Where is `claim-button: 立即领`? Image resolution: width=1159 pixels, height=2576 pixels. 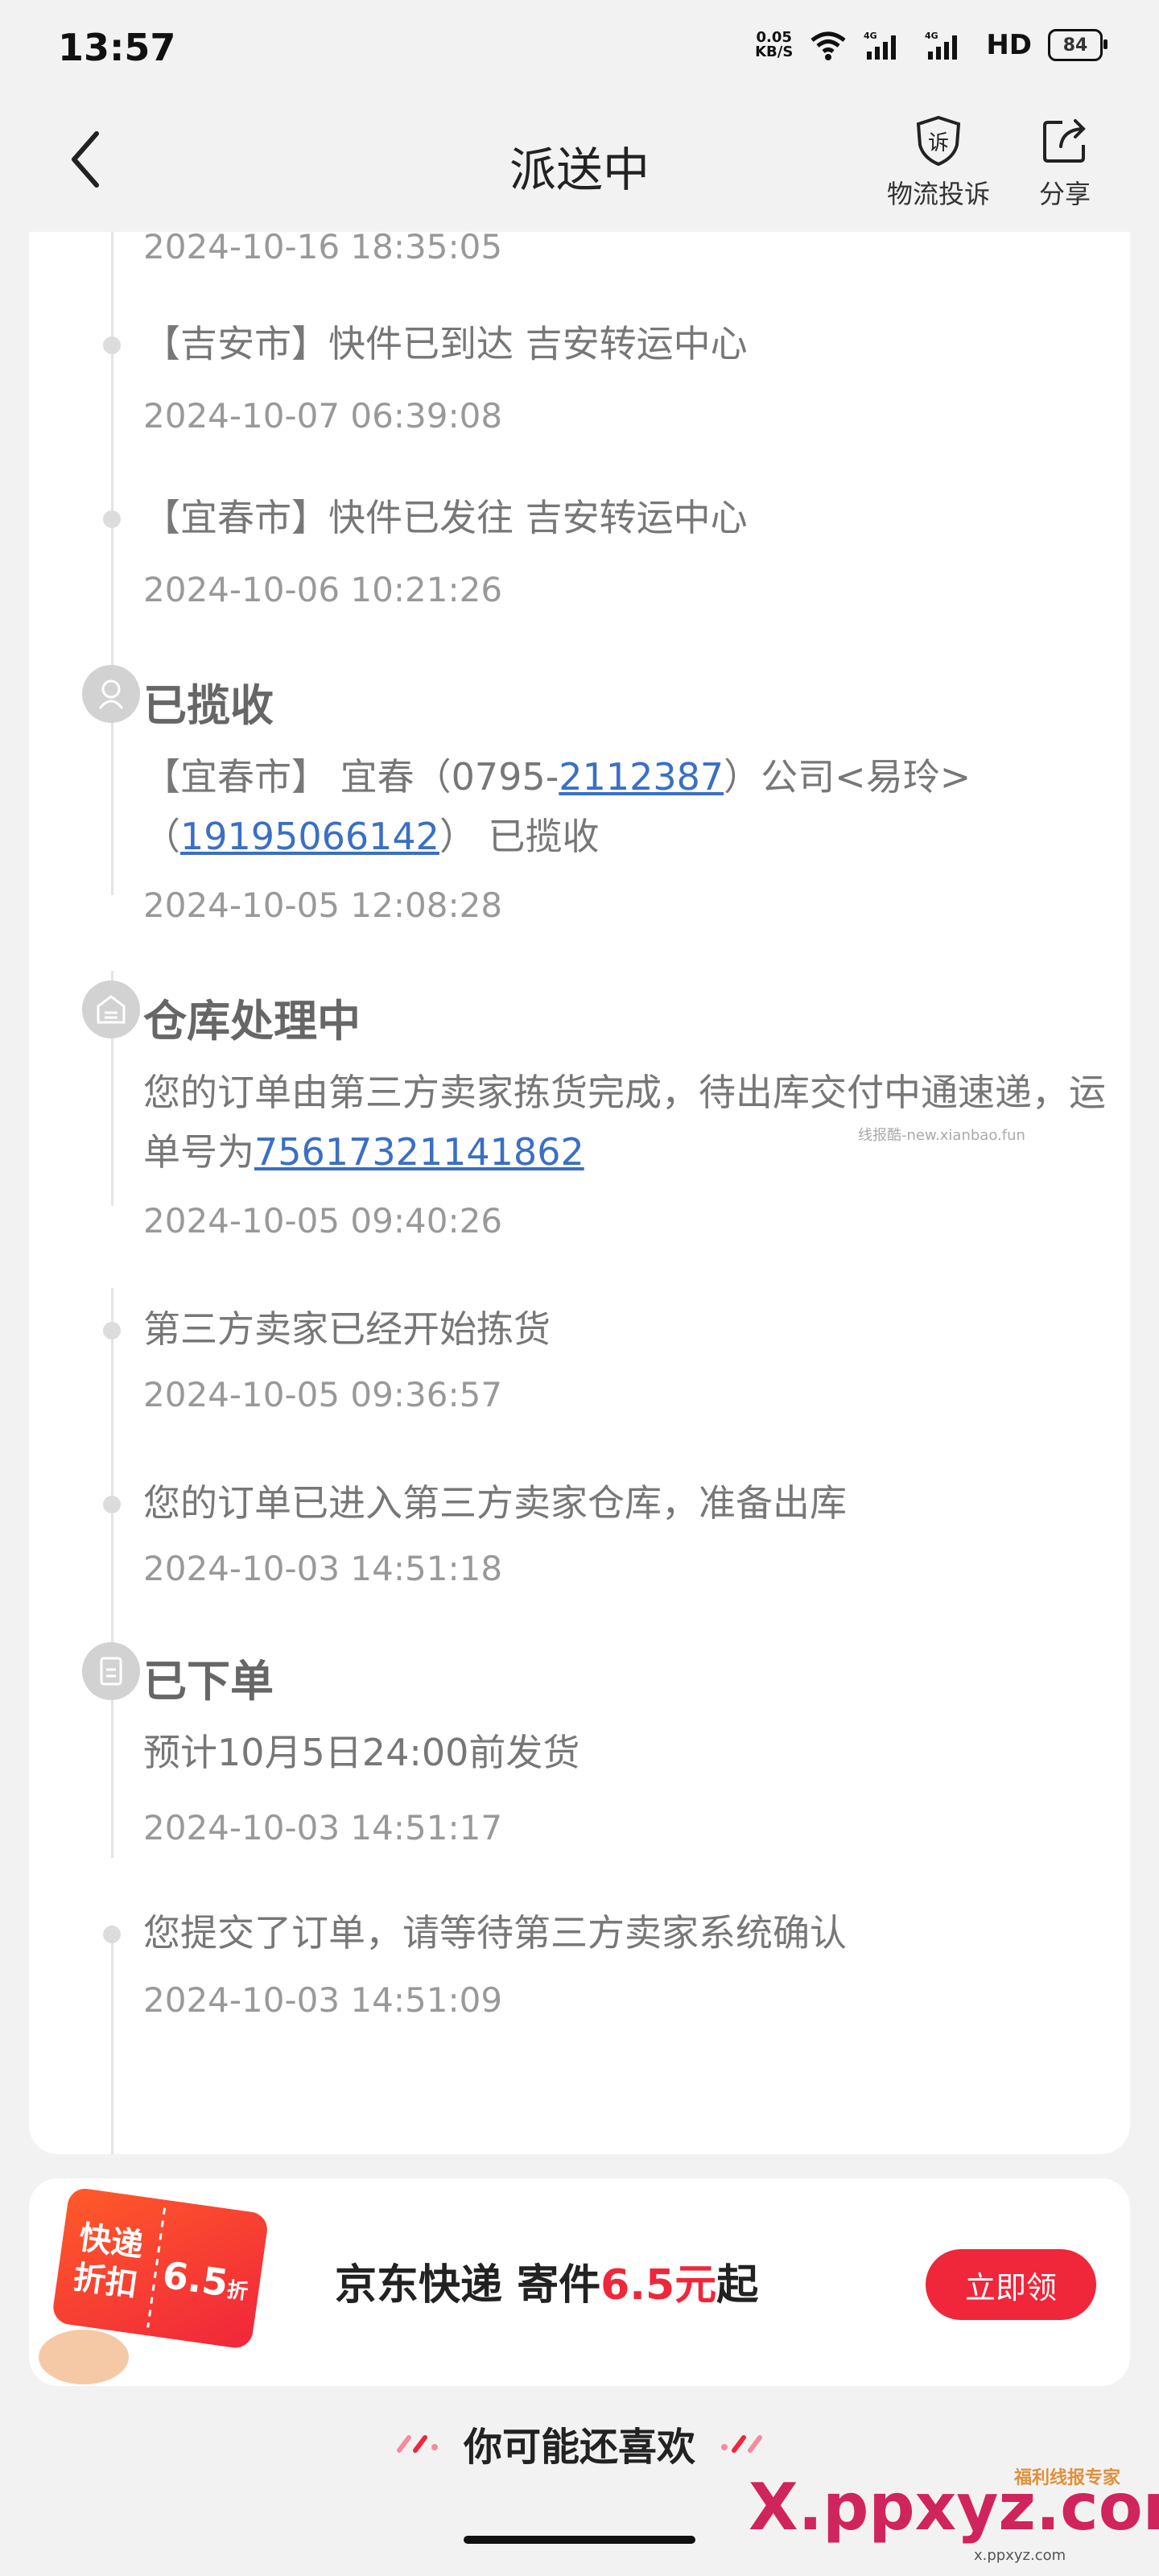
claim-button: 立即领 is located at coordinates (1011, 2284).